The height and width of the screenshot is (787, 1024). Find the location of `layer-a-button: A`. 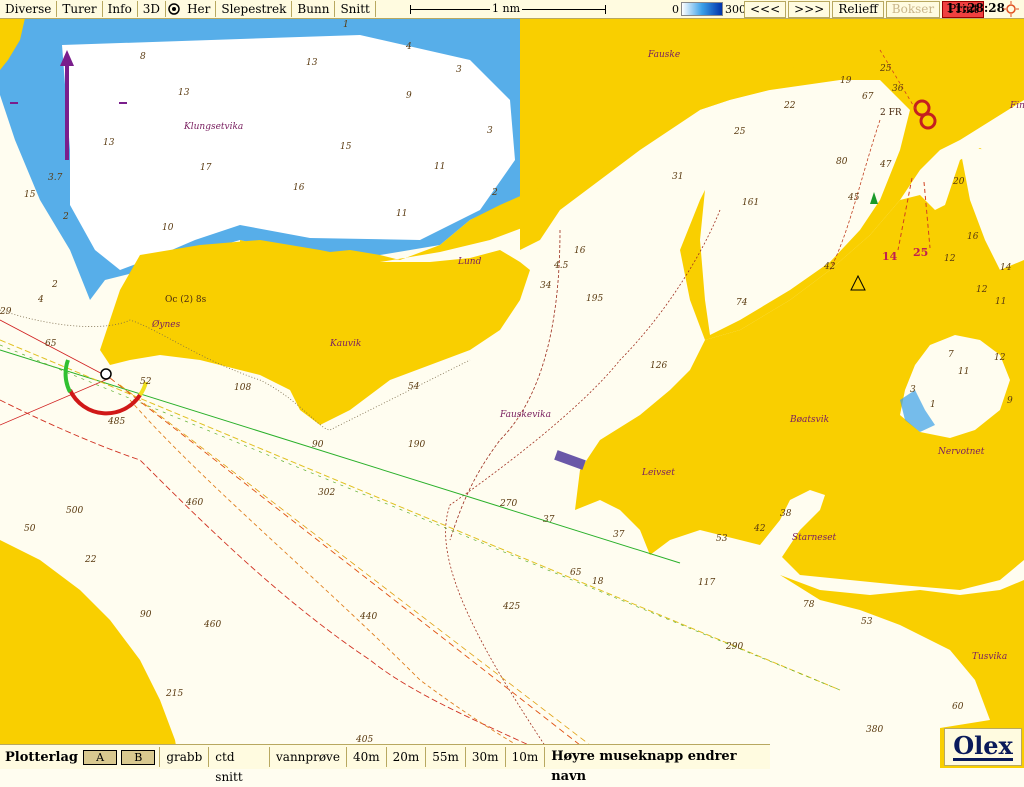

layer-a-button: A is located at coordinates (100, 757).